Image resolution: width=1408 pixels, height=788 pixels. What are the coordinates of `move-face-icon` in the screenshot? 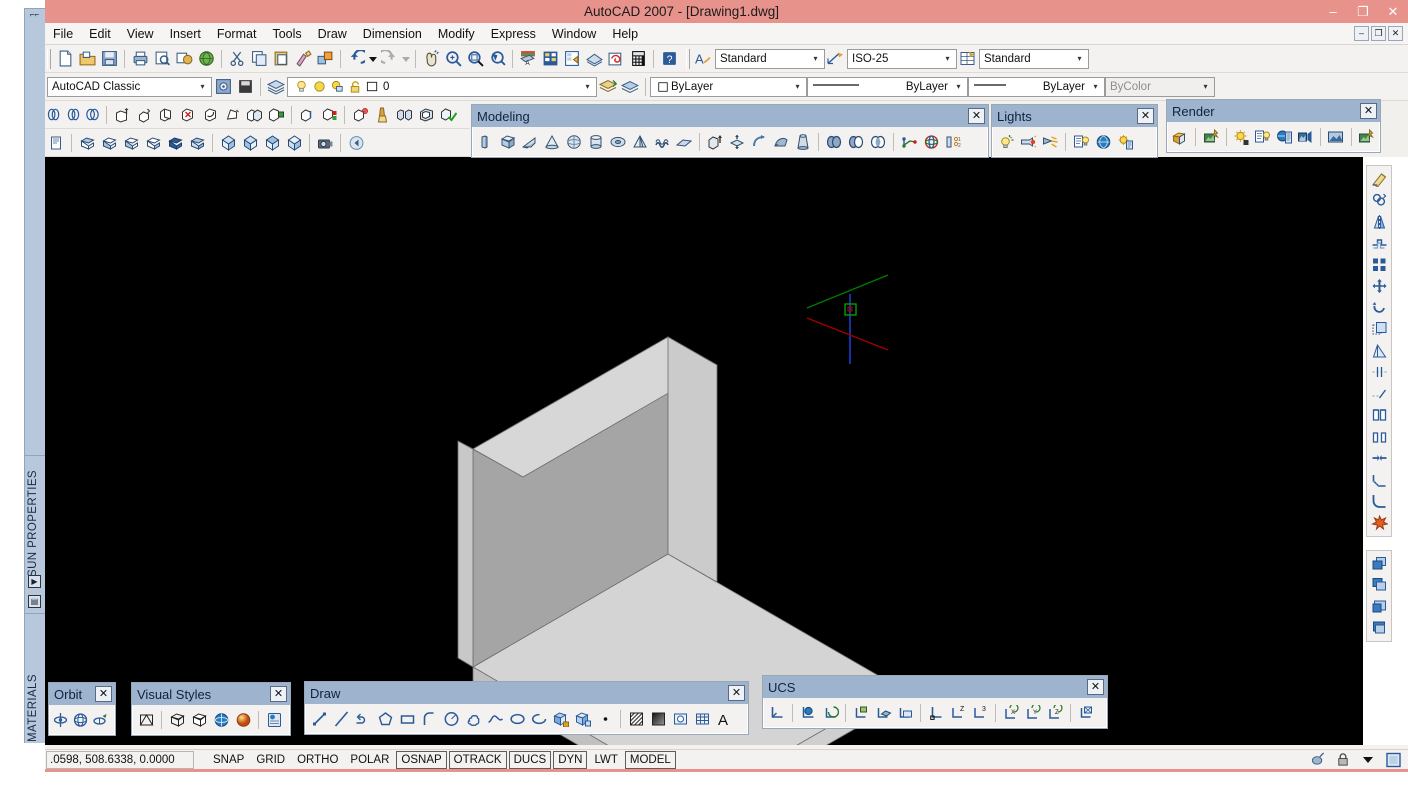 It's located at (144, 115).